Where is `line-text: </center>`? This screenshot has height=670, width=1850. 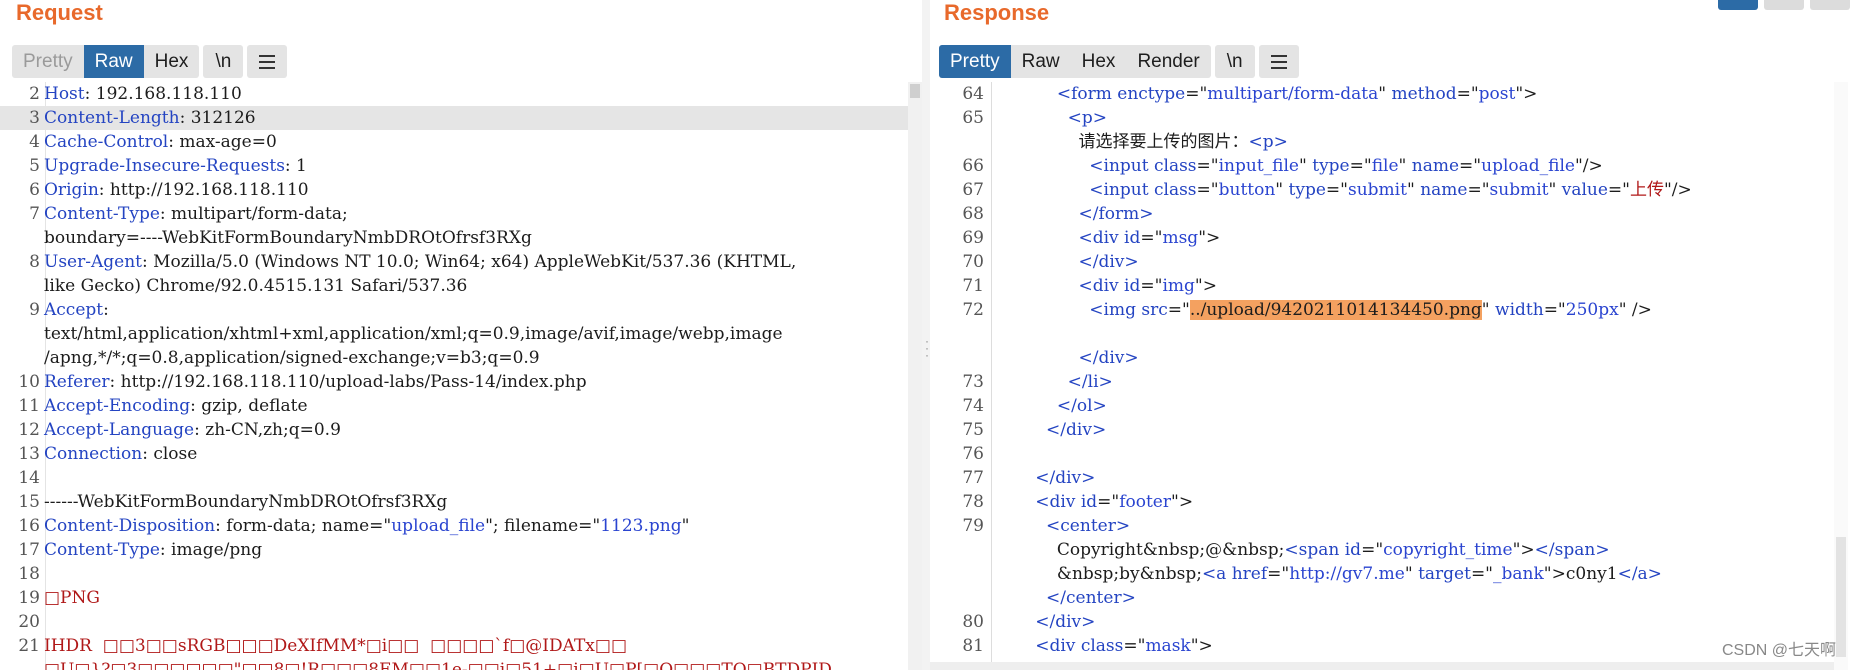
line-text: </center> is located at coordinates (1064, 598).